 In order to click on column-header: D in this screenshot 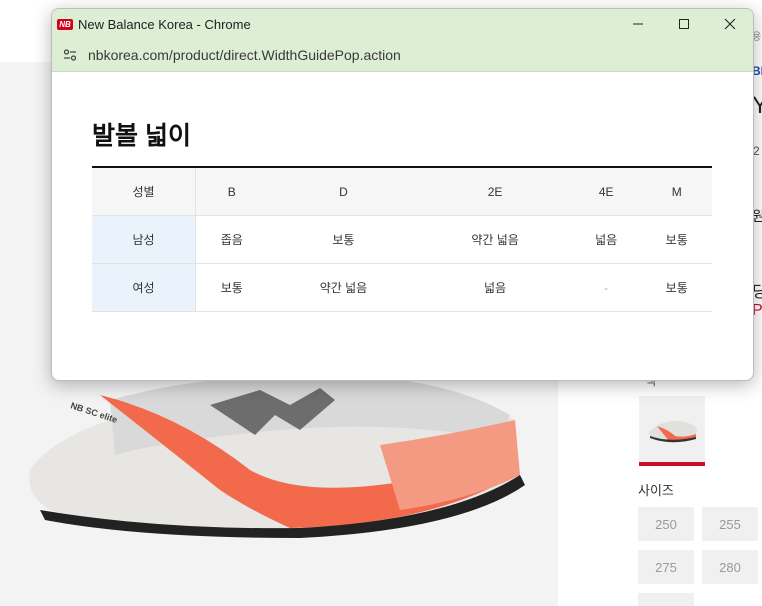, I will do `click(343, 191)`.